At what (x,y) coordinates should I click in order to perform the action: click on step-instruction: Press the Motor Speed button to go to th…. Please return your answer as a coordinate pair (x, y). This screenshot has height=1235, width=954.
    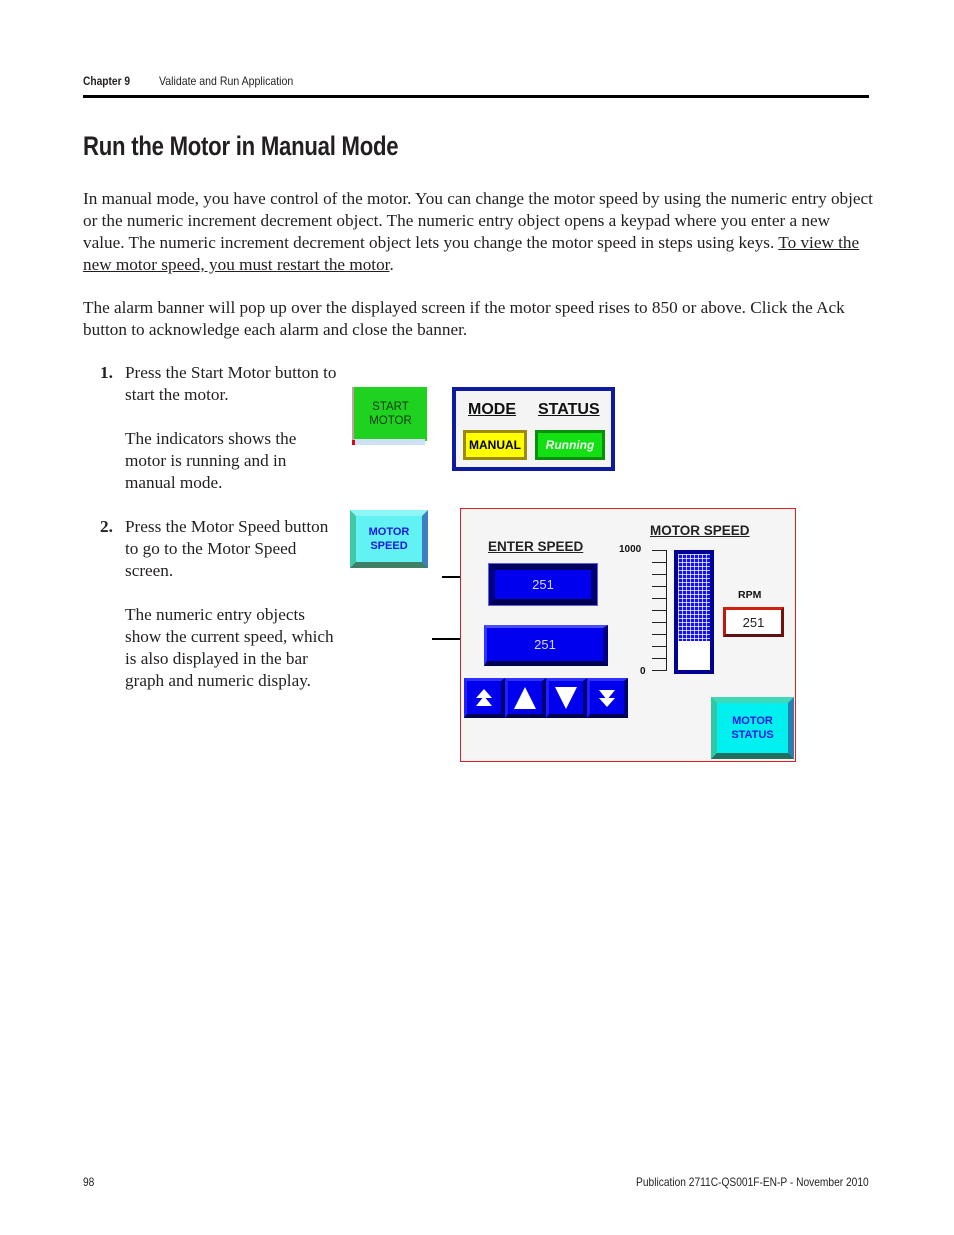
    Looking at the image, I should click on (227, 548).